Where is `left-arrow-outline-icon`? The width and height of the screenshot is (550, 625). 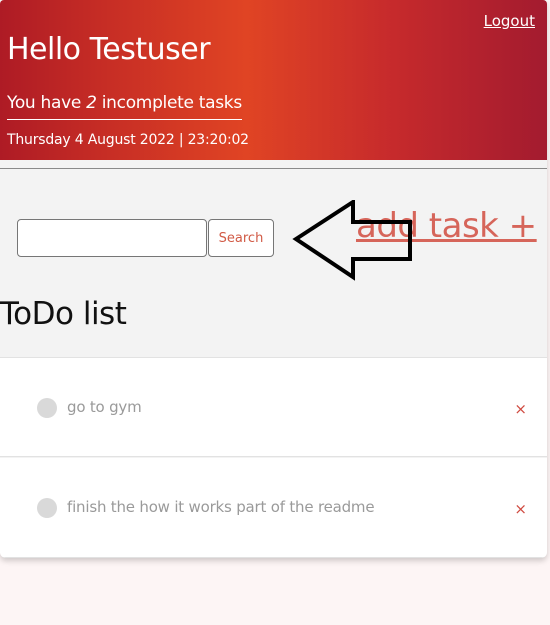 left-arrow-outline-icon is located at coordinates (352, 240).